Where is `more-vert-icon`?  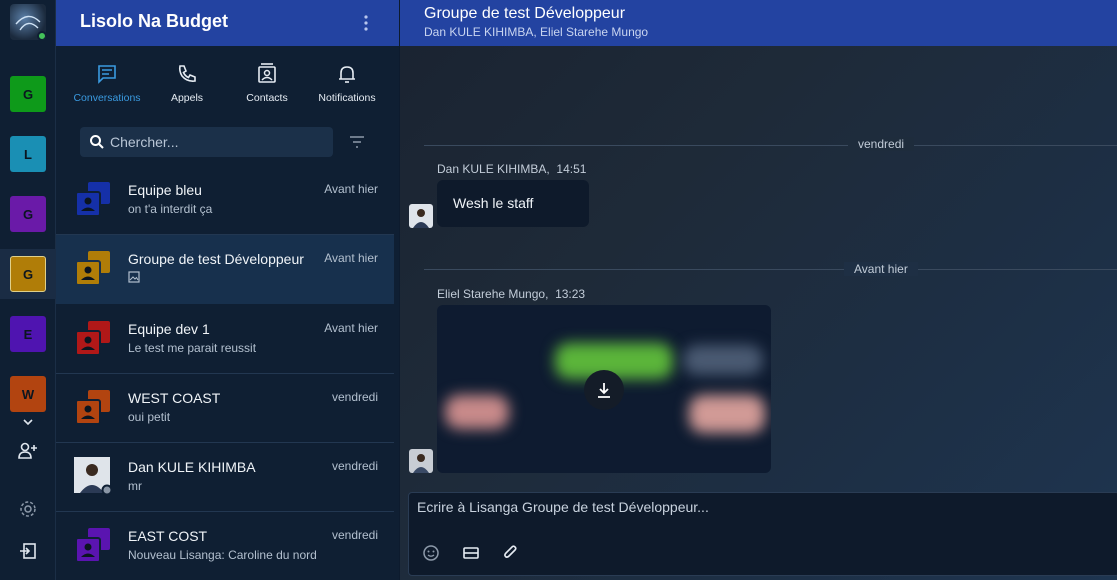 more-vert-icon is located at coordinates (366, 23).